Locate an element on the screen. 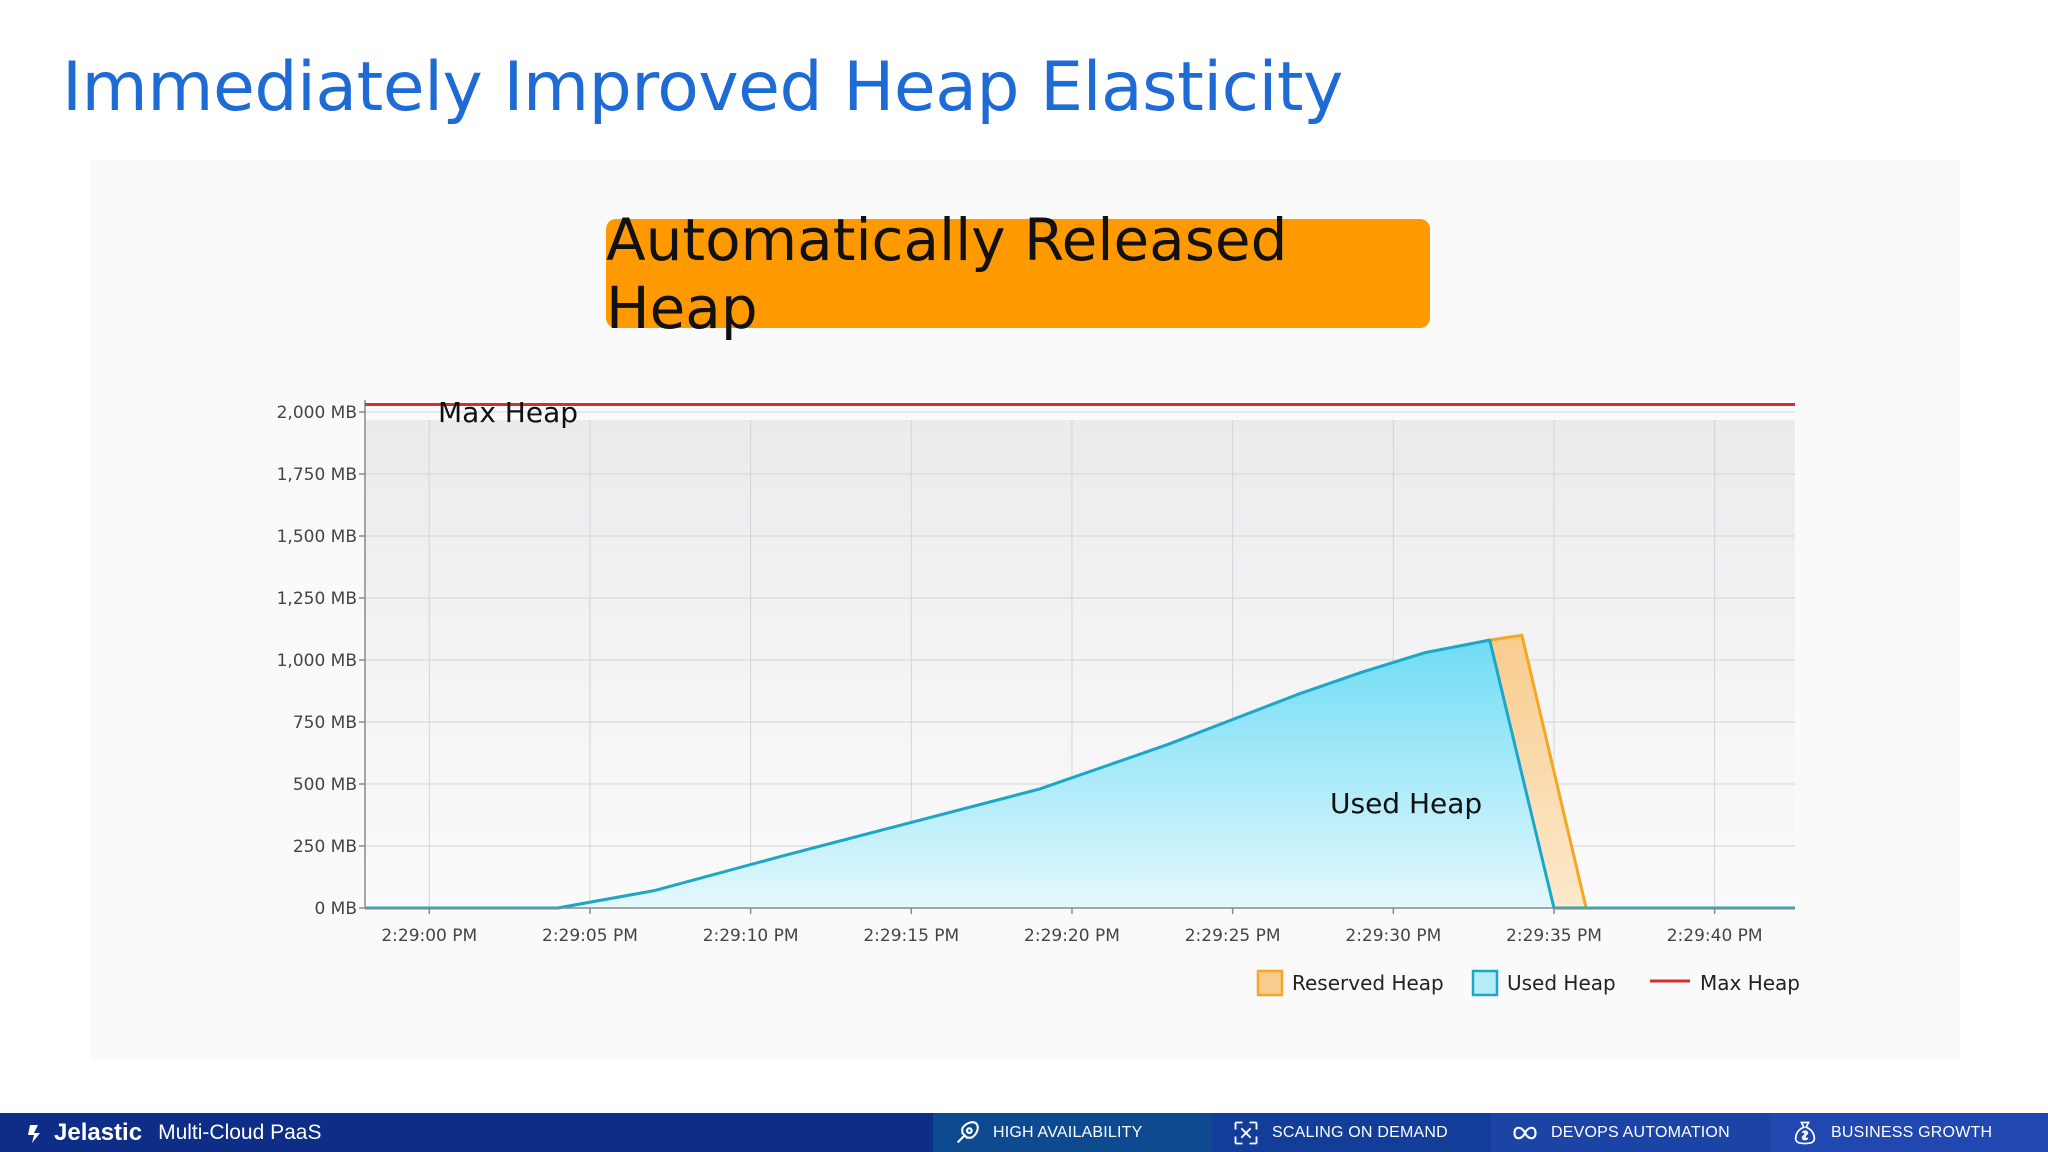  footer-item-high-availability: HIGH AVAILABILITY is located at coordinates (1072, 1132).